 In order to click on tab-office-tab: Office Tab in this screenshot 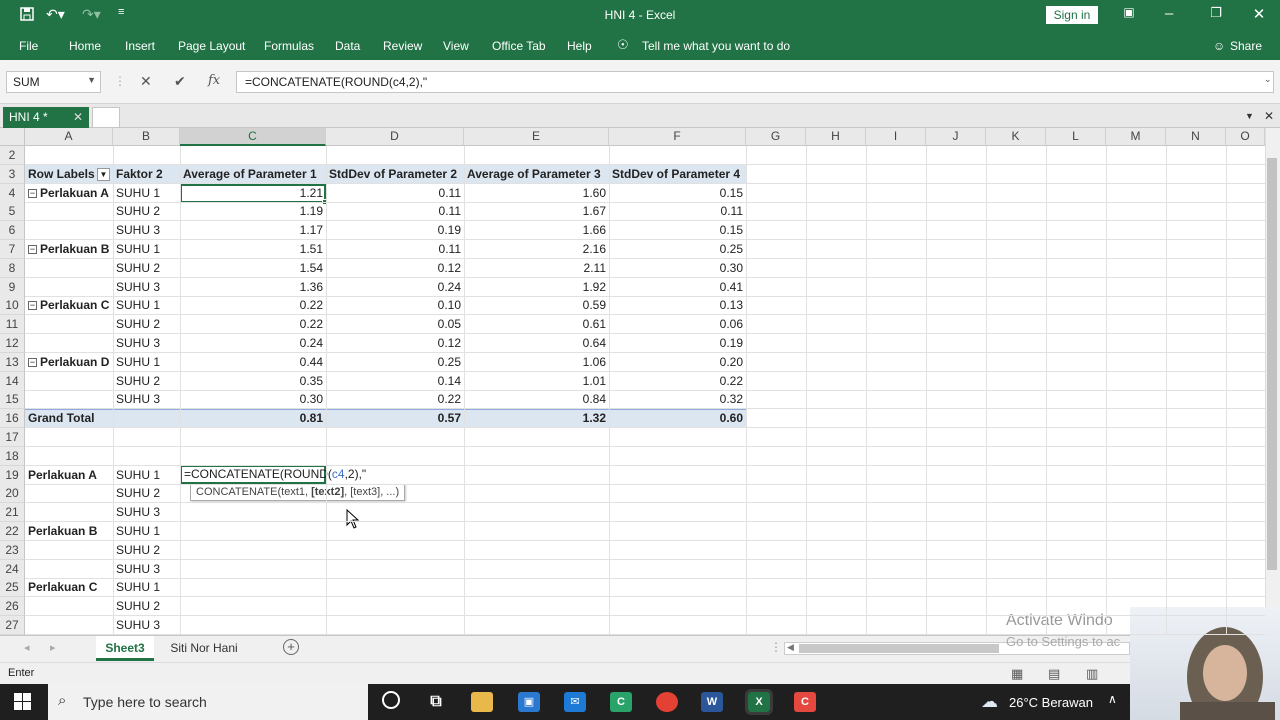, I will do `click(519, 46)`.